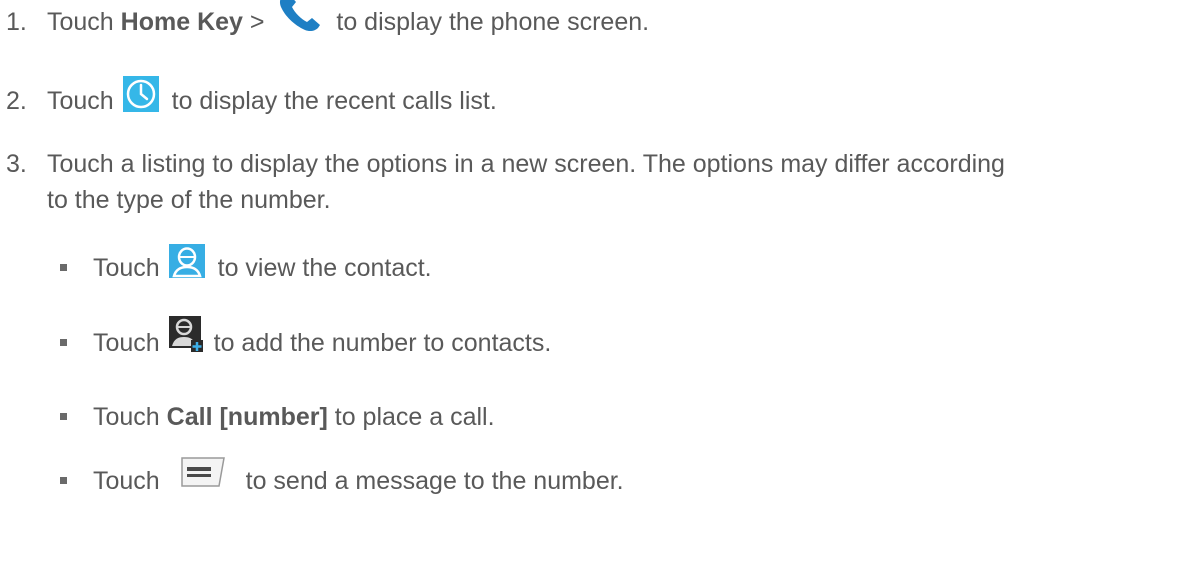 The image size is (1193, 562). Describe the element at coordinates (330, 100) in the screenshot. I see `step-text: to display the recent calls list.` at that location.